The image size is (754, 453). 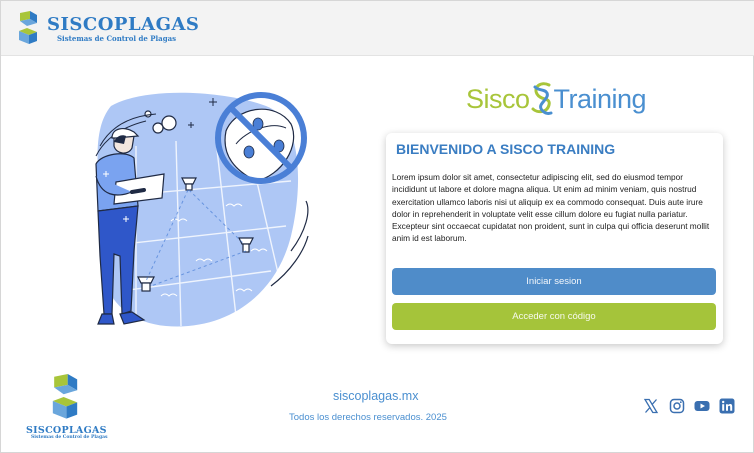 What do you see at coordinates (506, 149) in the screenshot?
I see `welcome-title: BIENVENIDO A SISCO TRAINING` at bounding box center [506, 149].